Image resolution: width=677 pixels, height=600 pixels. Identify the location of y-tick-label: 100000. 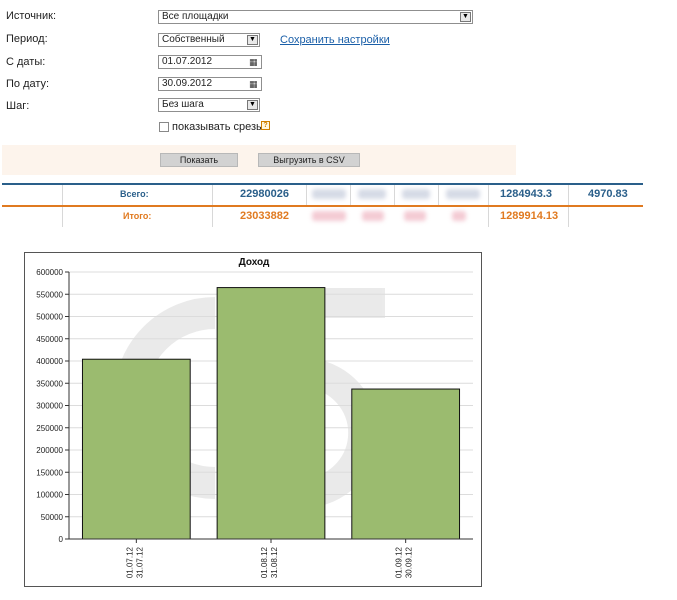
(49, 495).